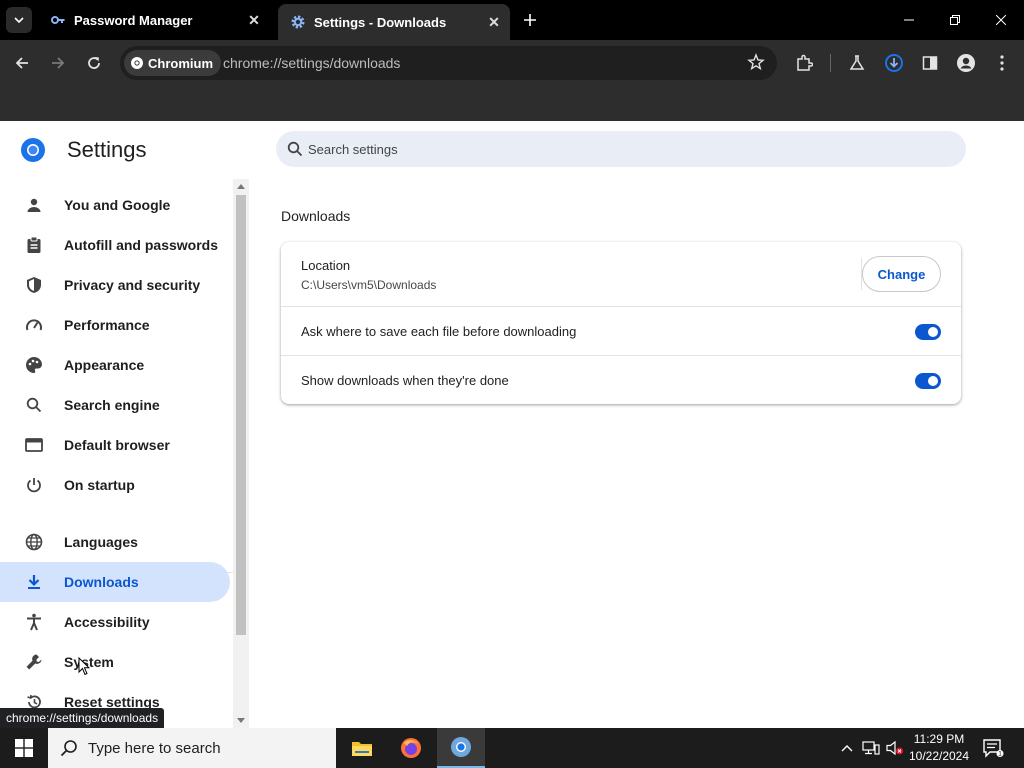 The height and width of the screenshot is (768, 1024). I want to click on palette-icon, so click(34, 365).